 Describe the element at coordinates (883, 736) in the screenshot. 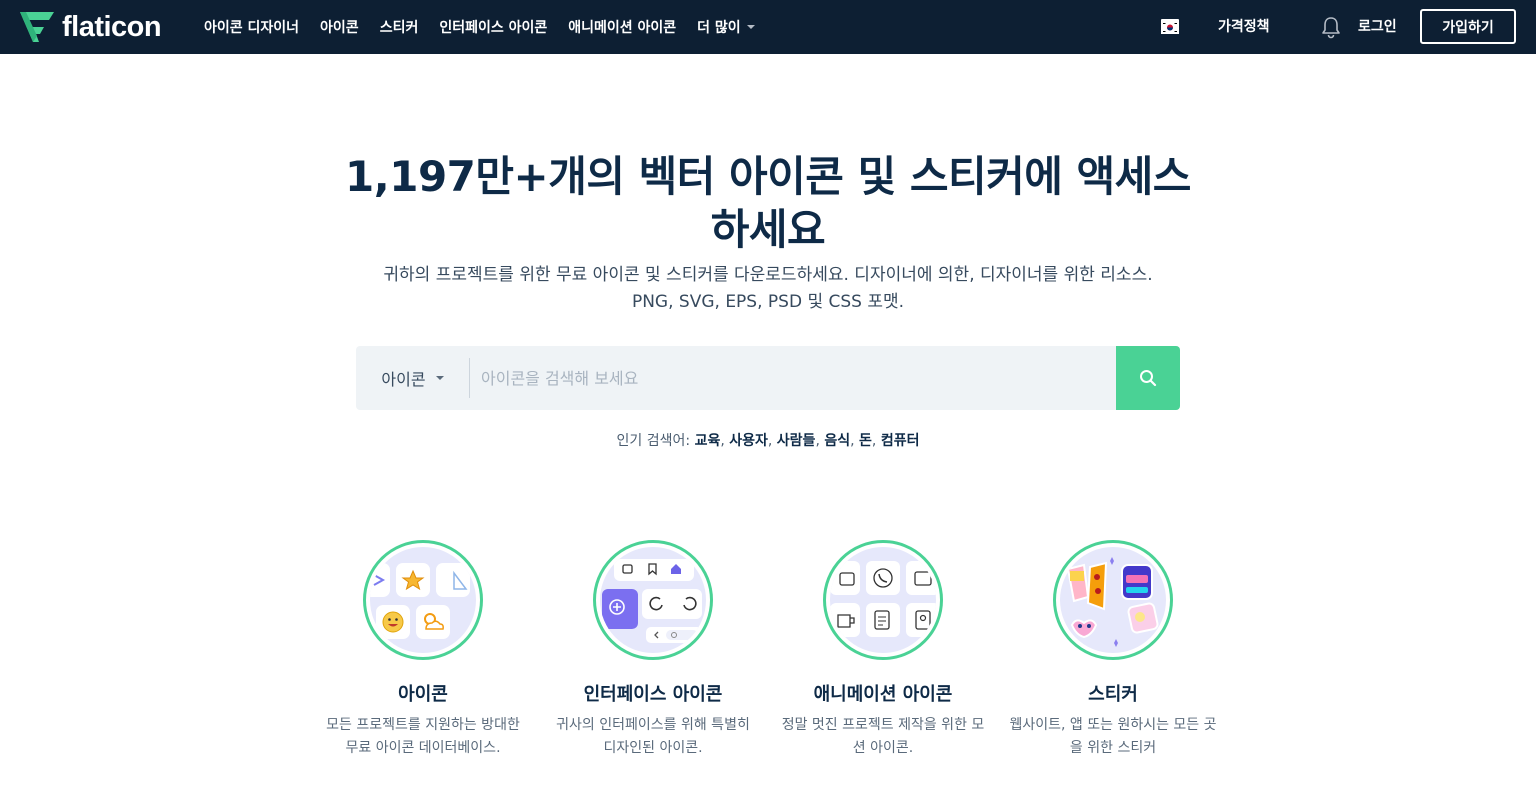

I see `category-description: 정말 멋진 프로젝트 제작을 위한 모션 아이콘.` at that location.